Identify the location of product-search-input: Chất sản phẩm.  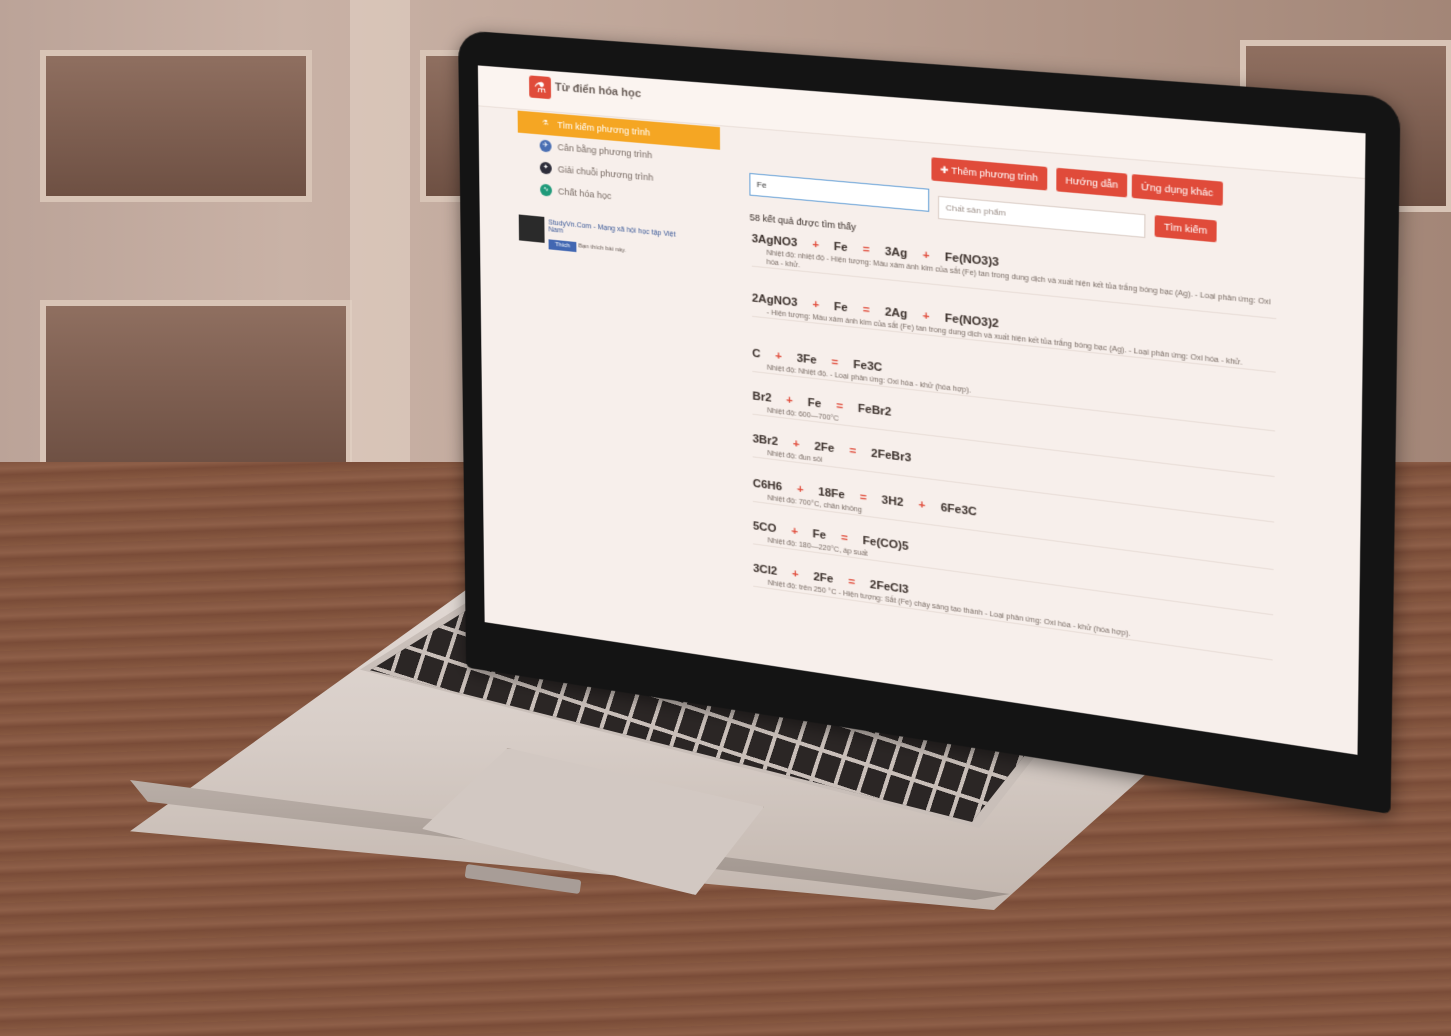
(1041, 217).